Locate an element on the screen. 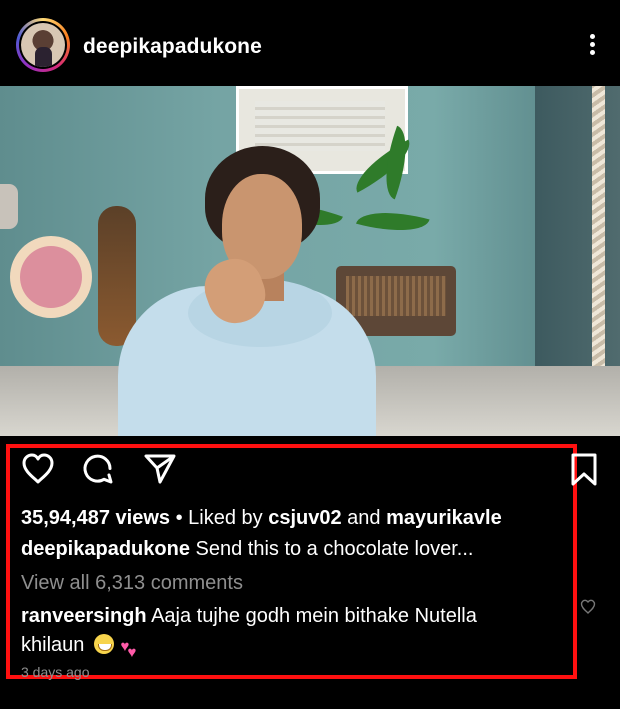 The height and width of the screenshot is (709, 620). background-plant is located at coordinates (364, 200).